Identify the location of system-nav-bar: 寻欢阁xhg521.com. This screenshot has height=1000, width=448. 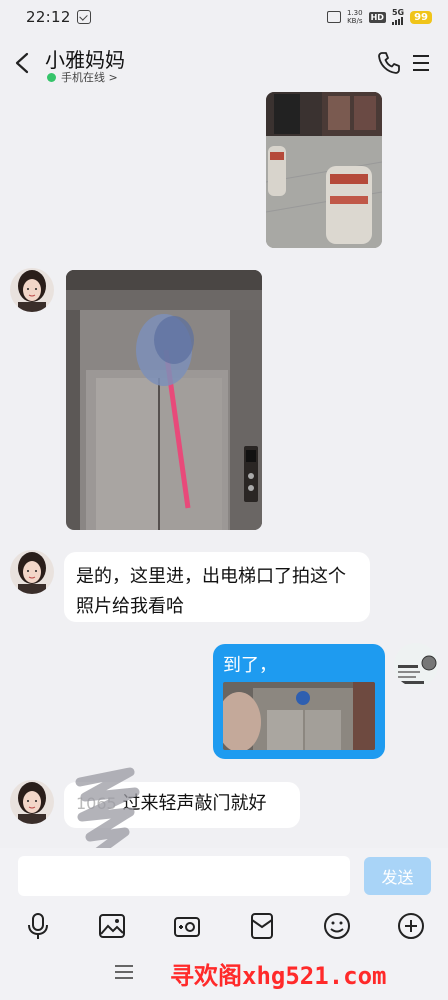
(224, 974).